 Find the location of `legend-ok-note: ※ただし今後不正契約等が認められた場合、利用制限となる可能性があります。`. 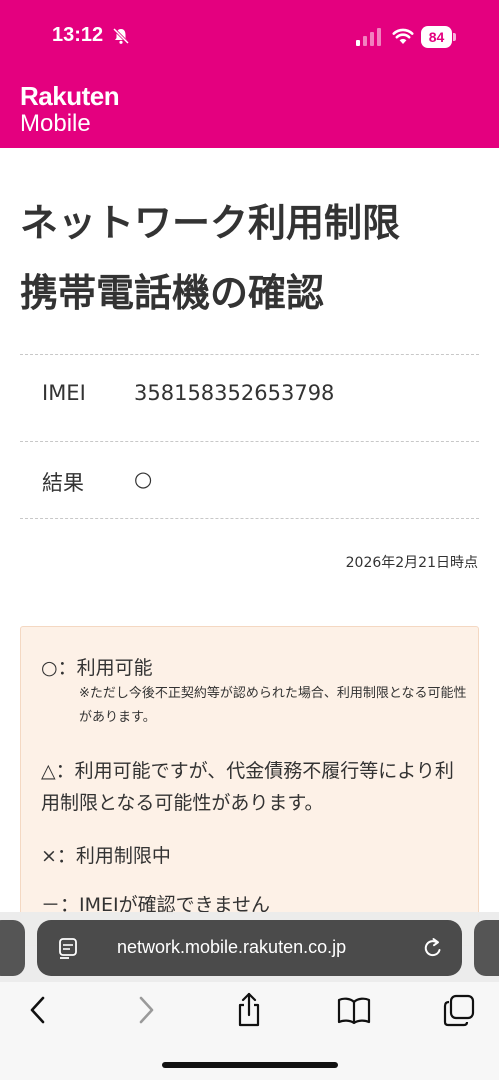

legend-ok-note: ※ただし今後不正契約等が認められた場合、利用制限となる可能性があります。 is located at coordinates (273, 705).